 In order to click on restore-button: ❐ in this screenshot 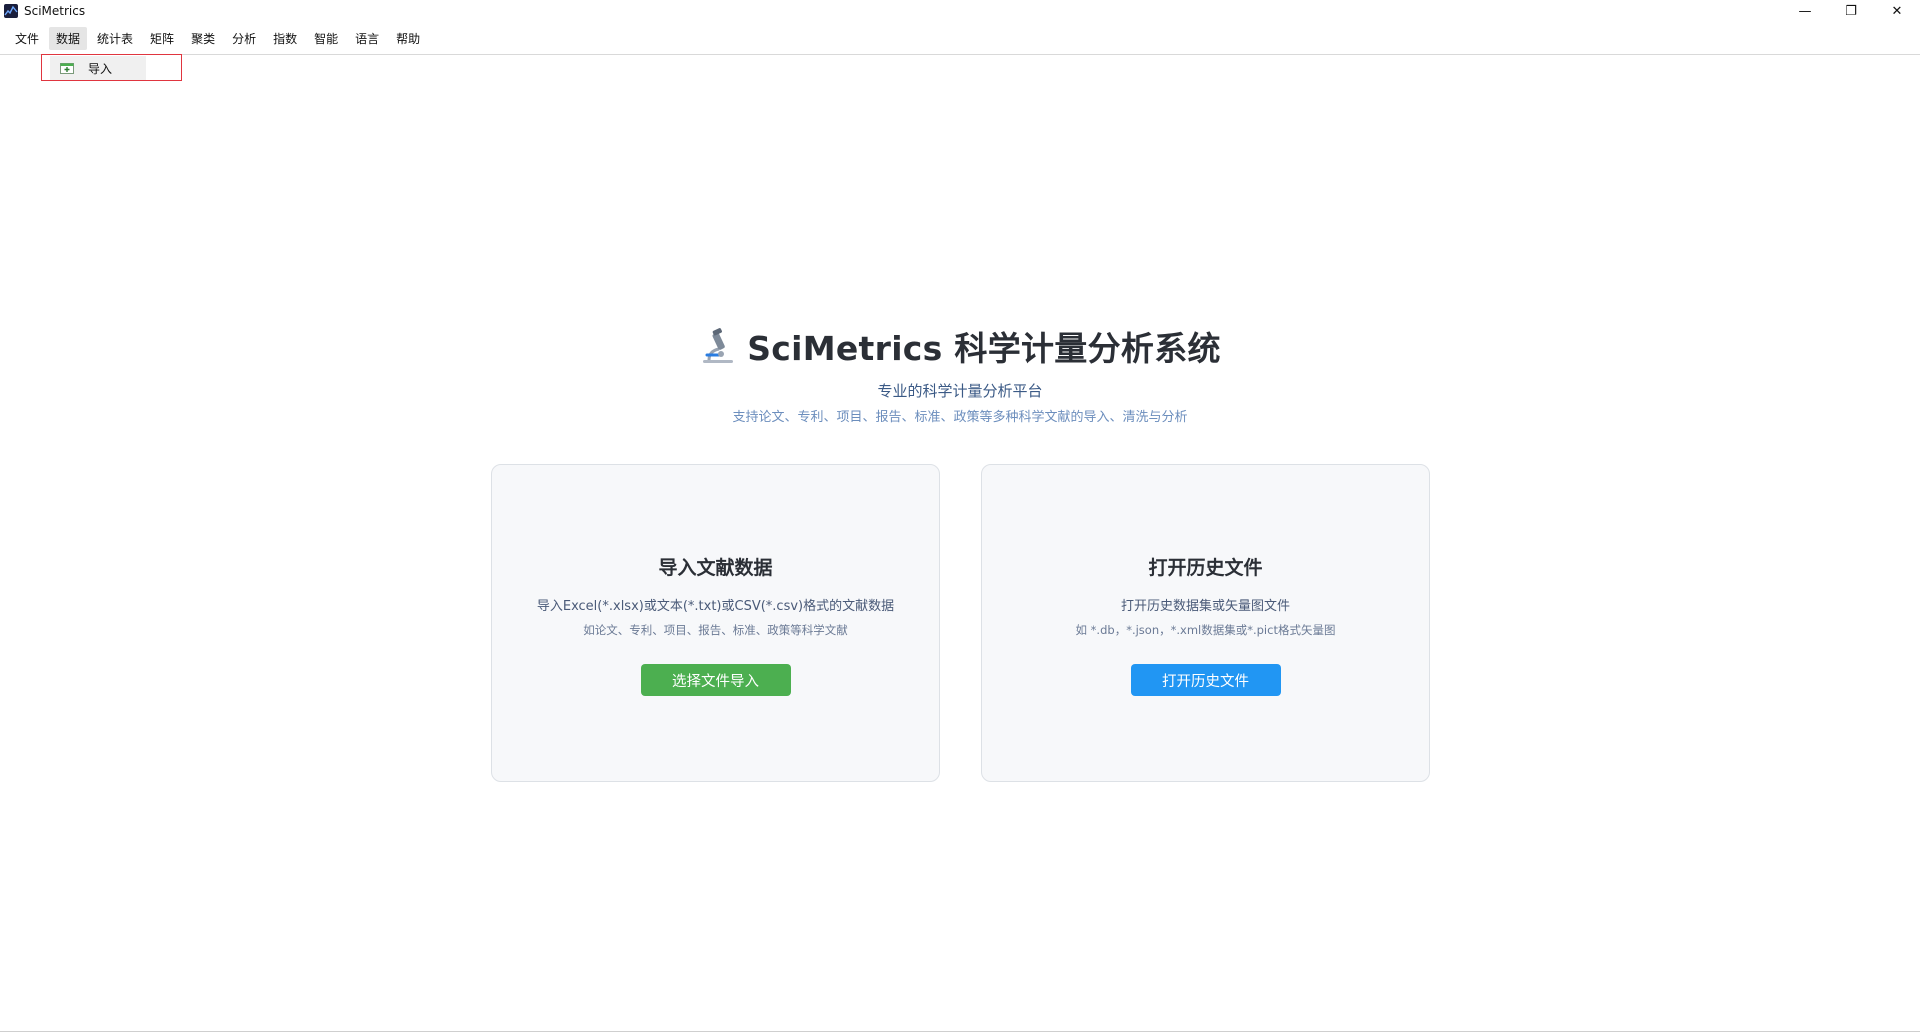, I will do `click(1851, 11)`.